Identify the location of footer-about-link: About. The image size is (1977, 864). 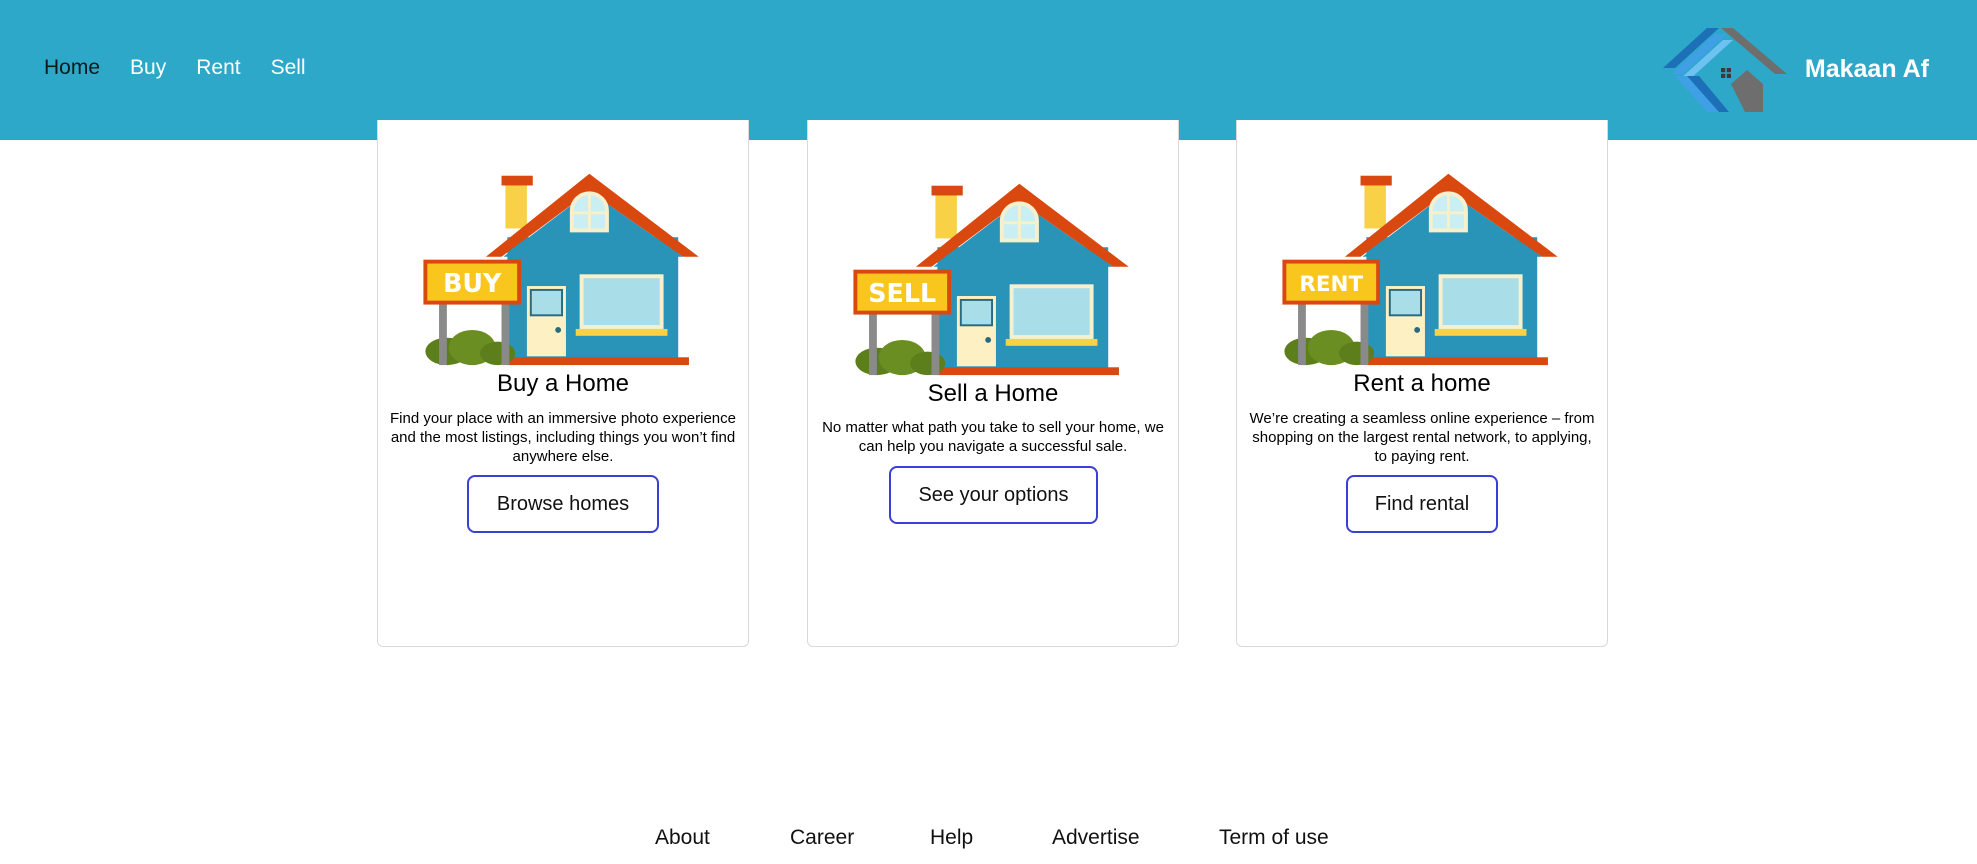
(682, 838).